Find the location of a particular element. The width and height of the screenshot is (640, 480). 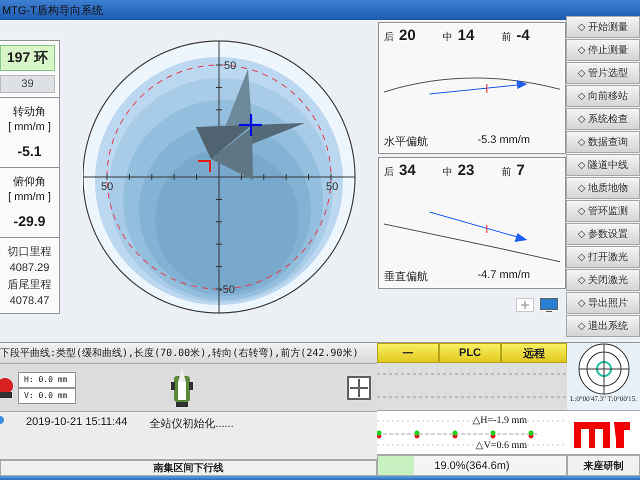

menu-button: ◇ 地质地物 is located at coordinates (603, 188).